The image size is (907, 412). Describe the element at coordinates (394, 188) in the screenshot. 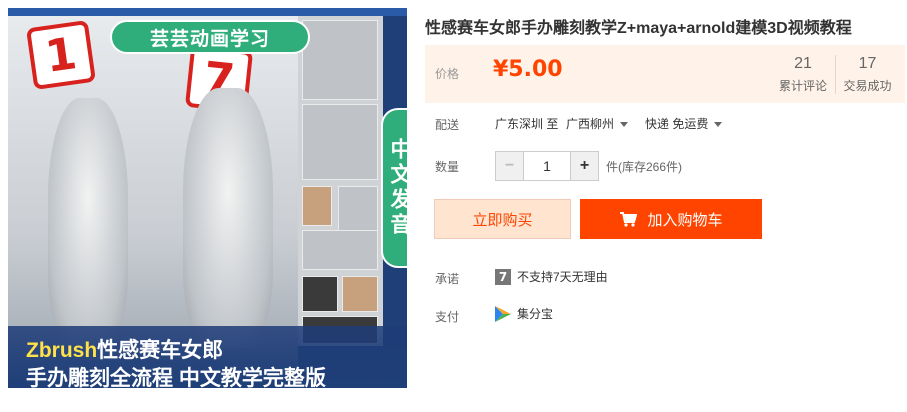

I see `language-banner: 中文发音` at that location.